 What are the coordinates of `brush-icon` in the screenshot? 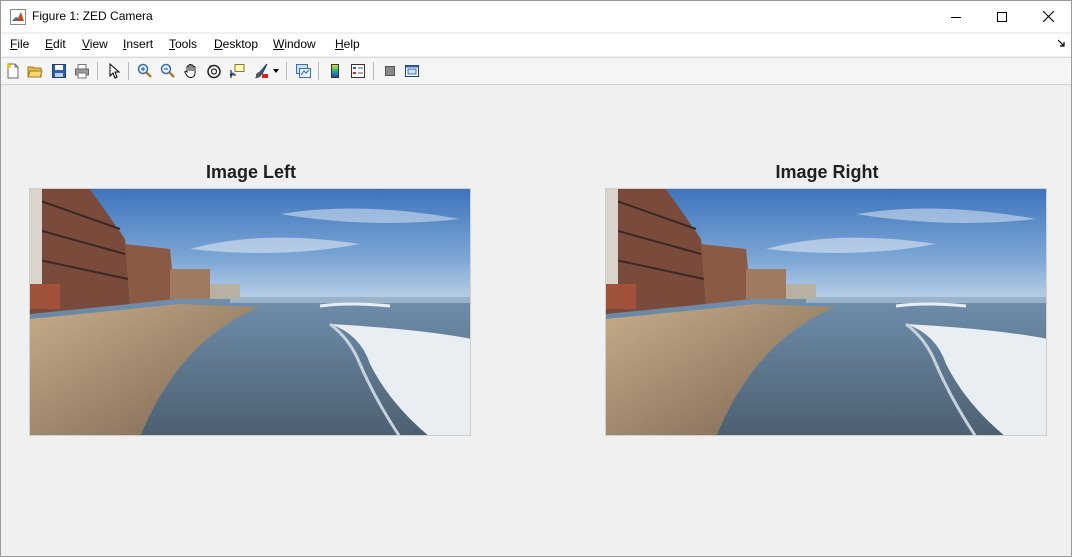 It's located at (261, 71).